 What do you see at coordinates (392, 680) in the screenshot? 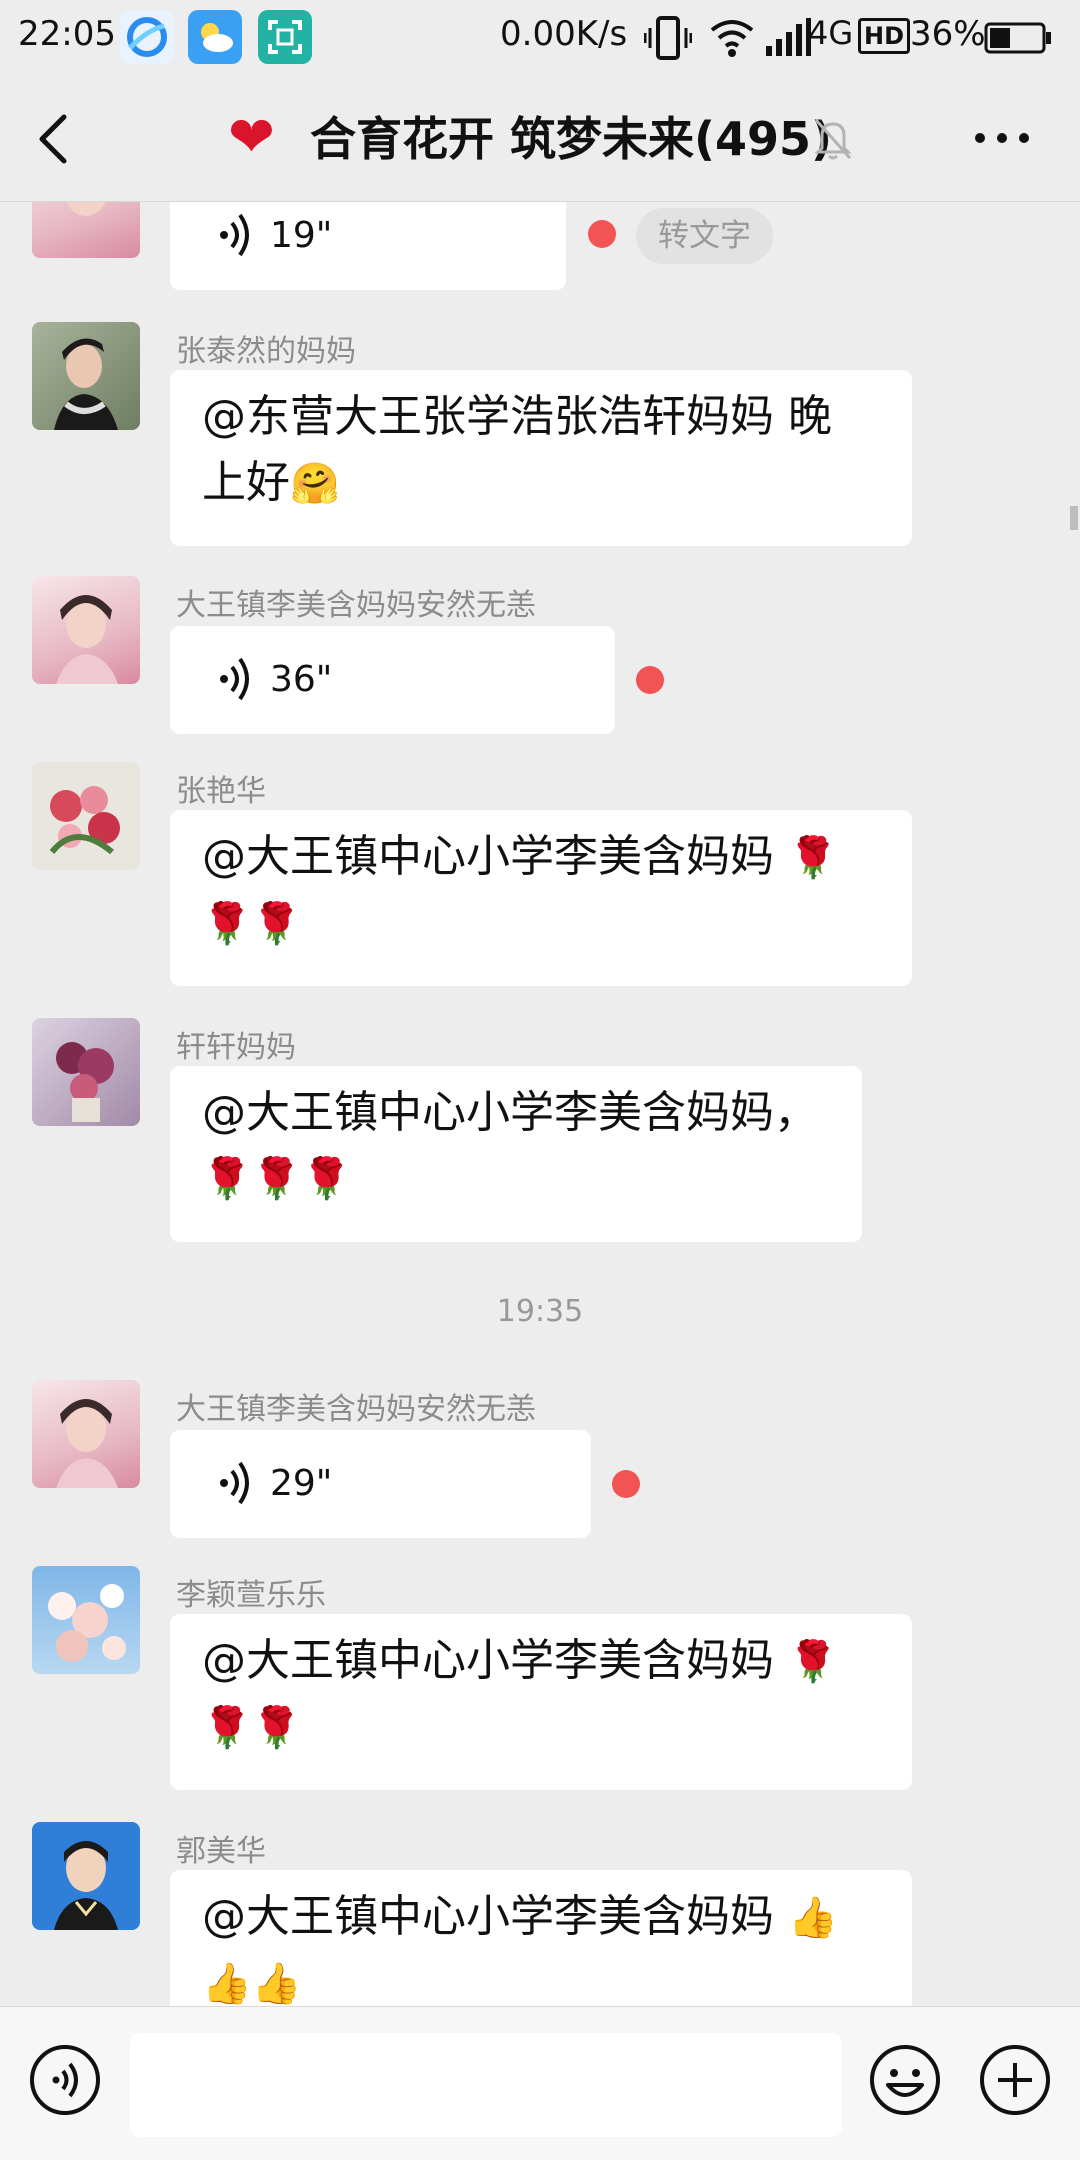
I see `voice-message-bubble: 36"` at bounding box center [392, 680].